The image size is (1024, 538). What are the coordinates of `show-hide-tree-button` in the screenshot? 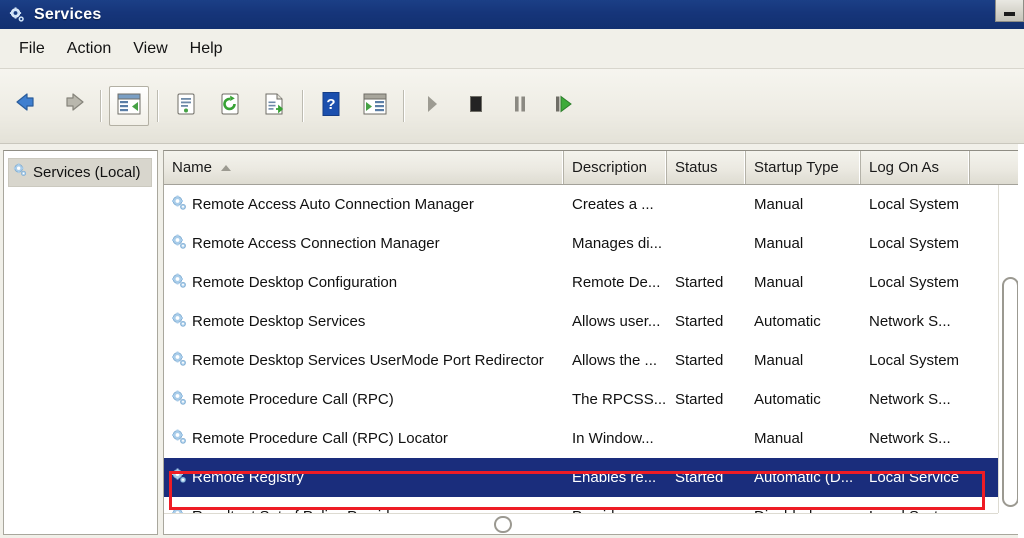 It's located at (129, 106).